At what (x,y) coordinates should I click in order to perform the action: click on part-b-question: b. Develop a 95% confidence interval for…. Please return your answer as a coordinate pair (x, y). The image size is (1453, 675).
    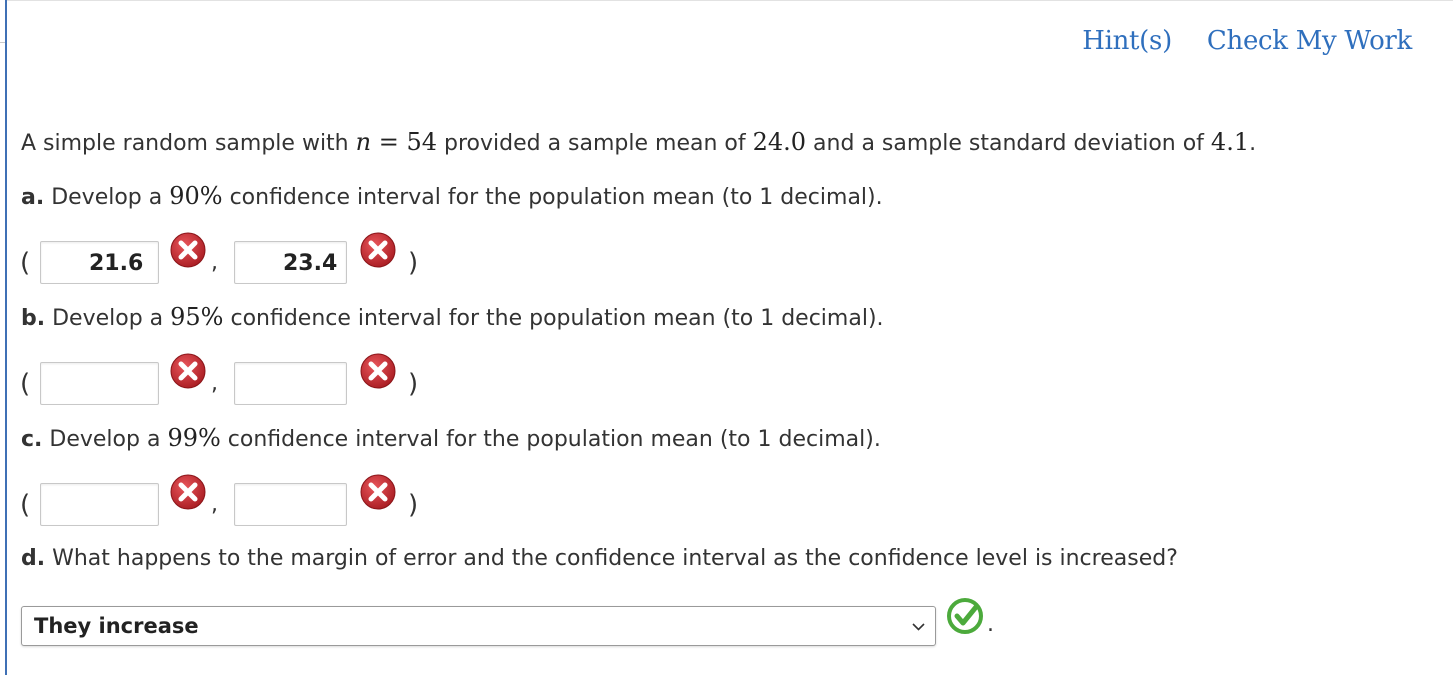
    Looking at the image, I should click on (452, 318).